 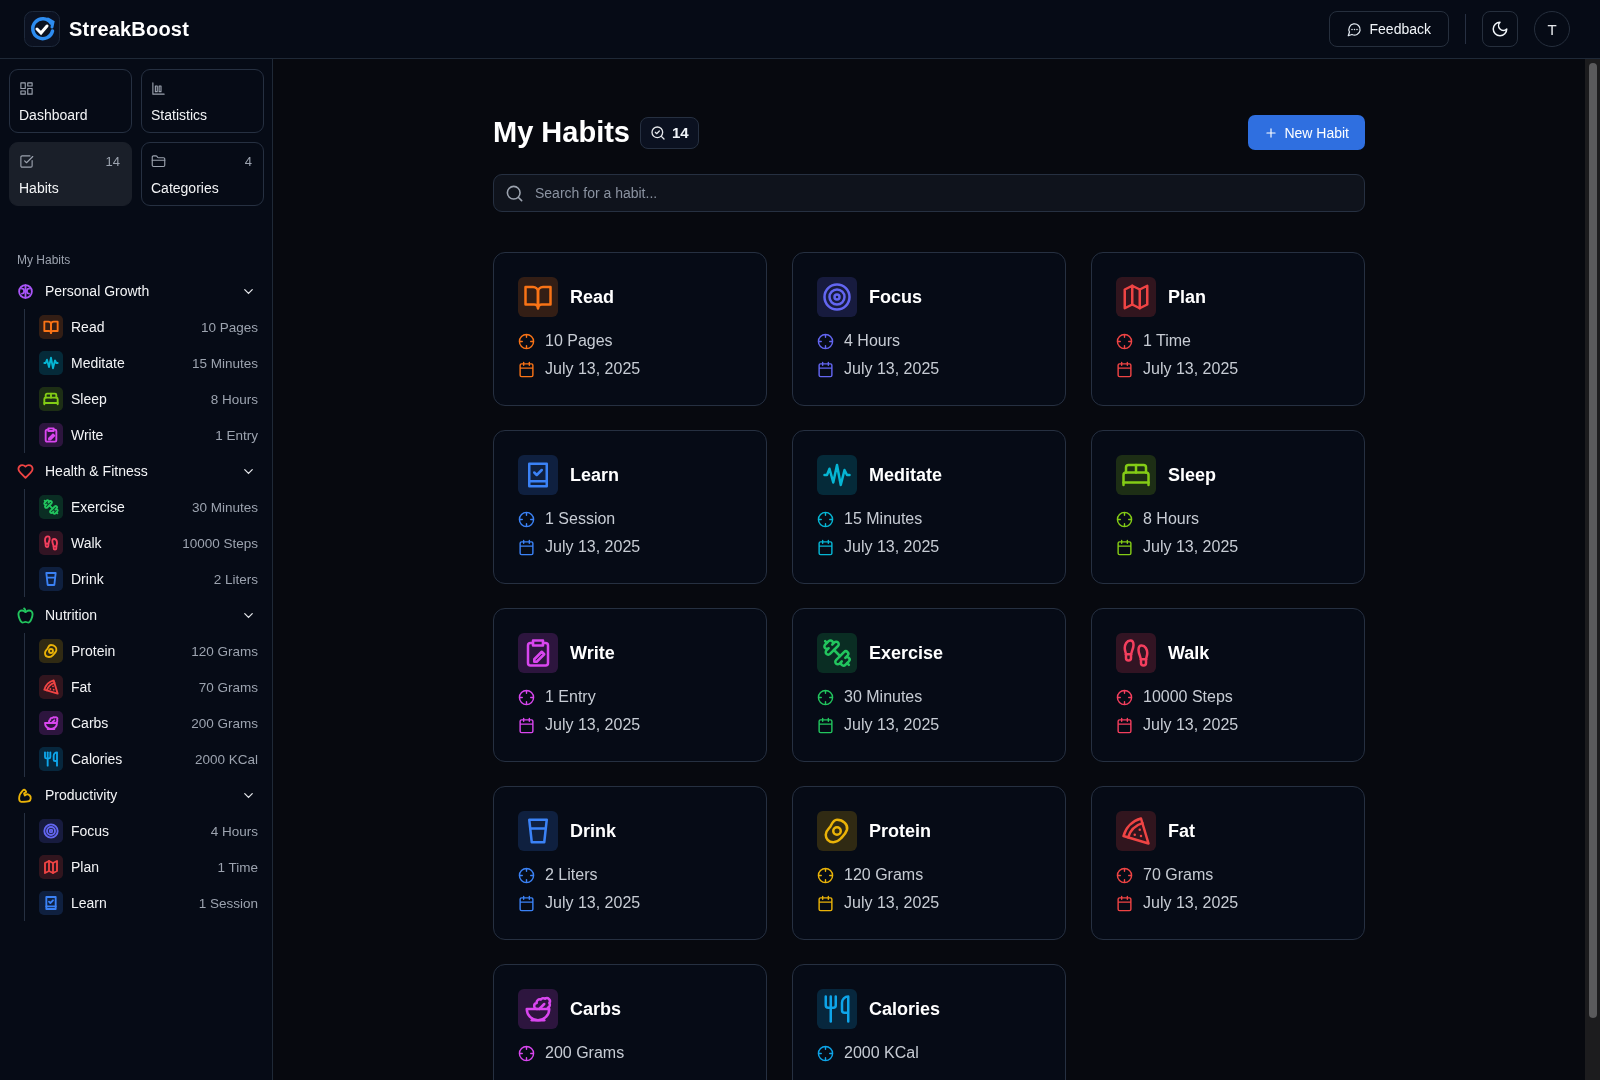 I want to click on search-icon, so click(x=514, y=193).